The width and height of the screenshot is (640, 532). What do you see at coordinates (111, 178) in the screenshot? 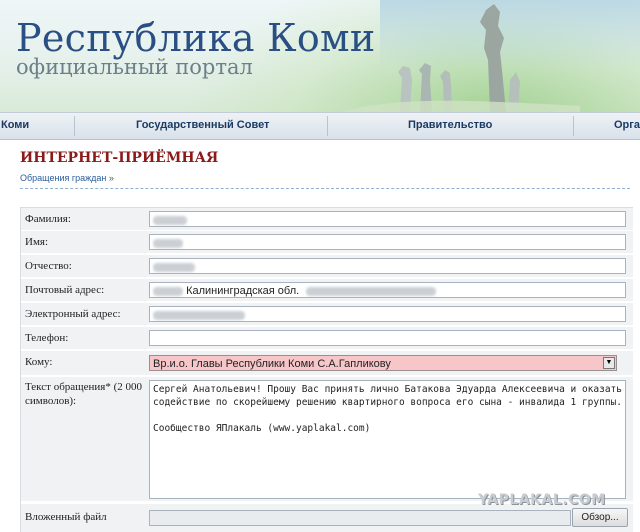
I see `breadcrumb-arrow: »` at bounding box center [111, 178].